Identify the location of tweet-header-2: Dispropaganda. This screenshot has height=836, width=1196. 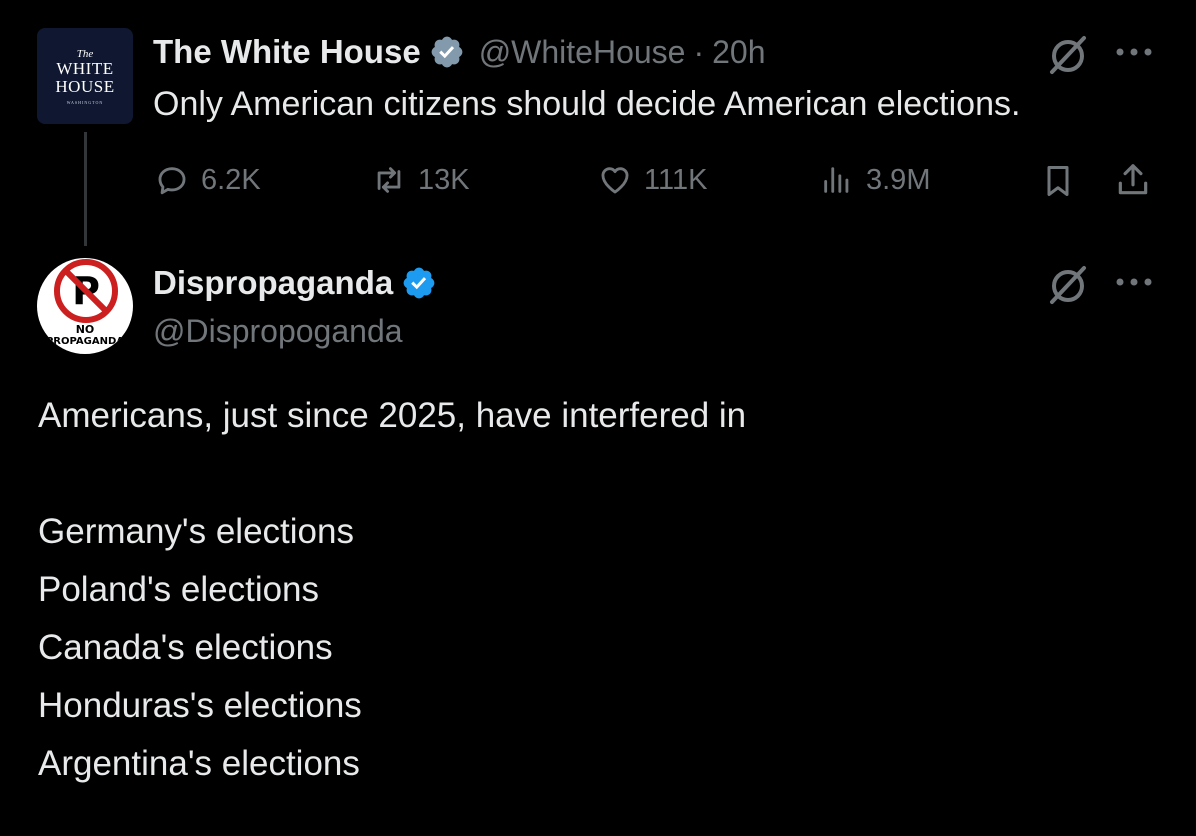
(295, 283).